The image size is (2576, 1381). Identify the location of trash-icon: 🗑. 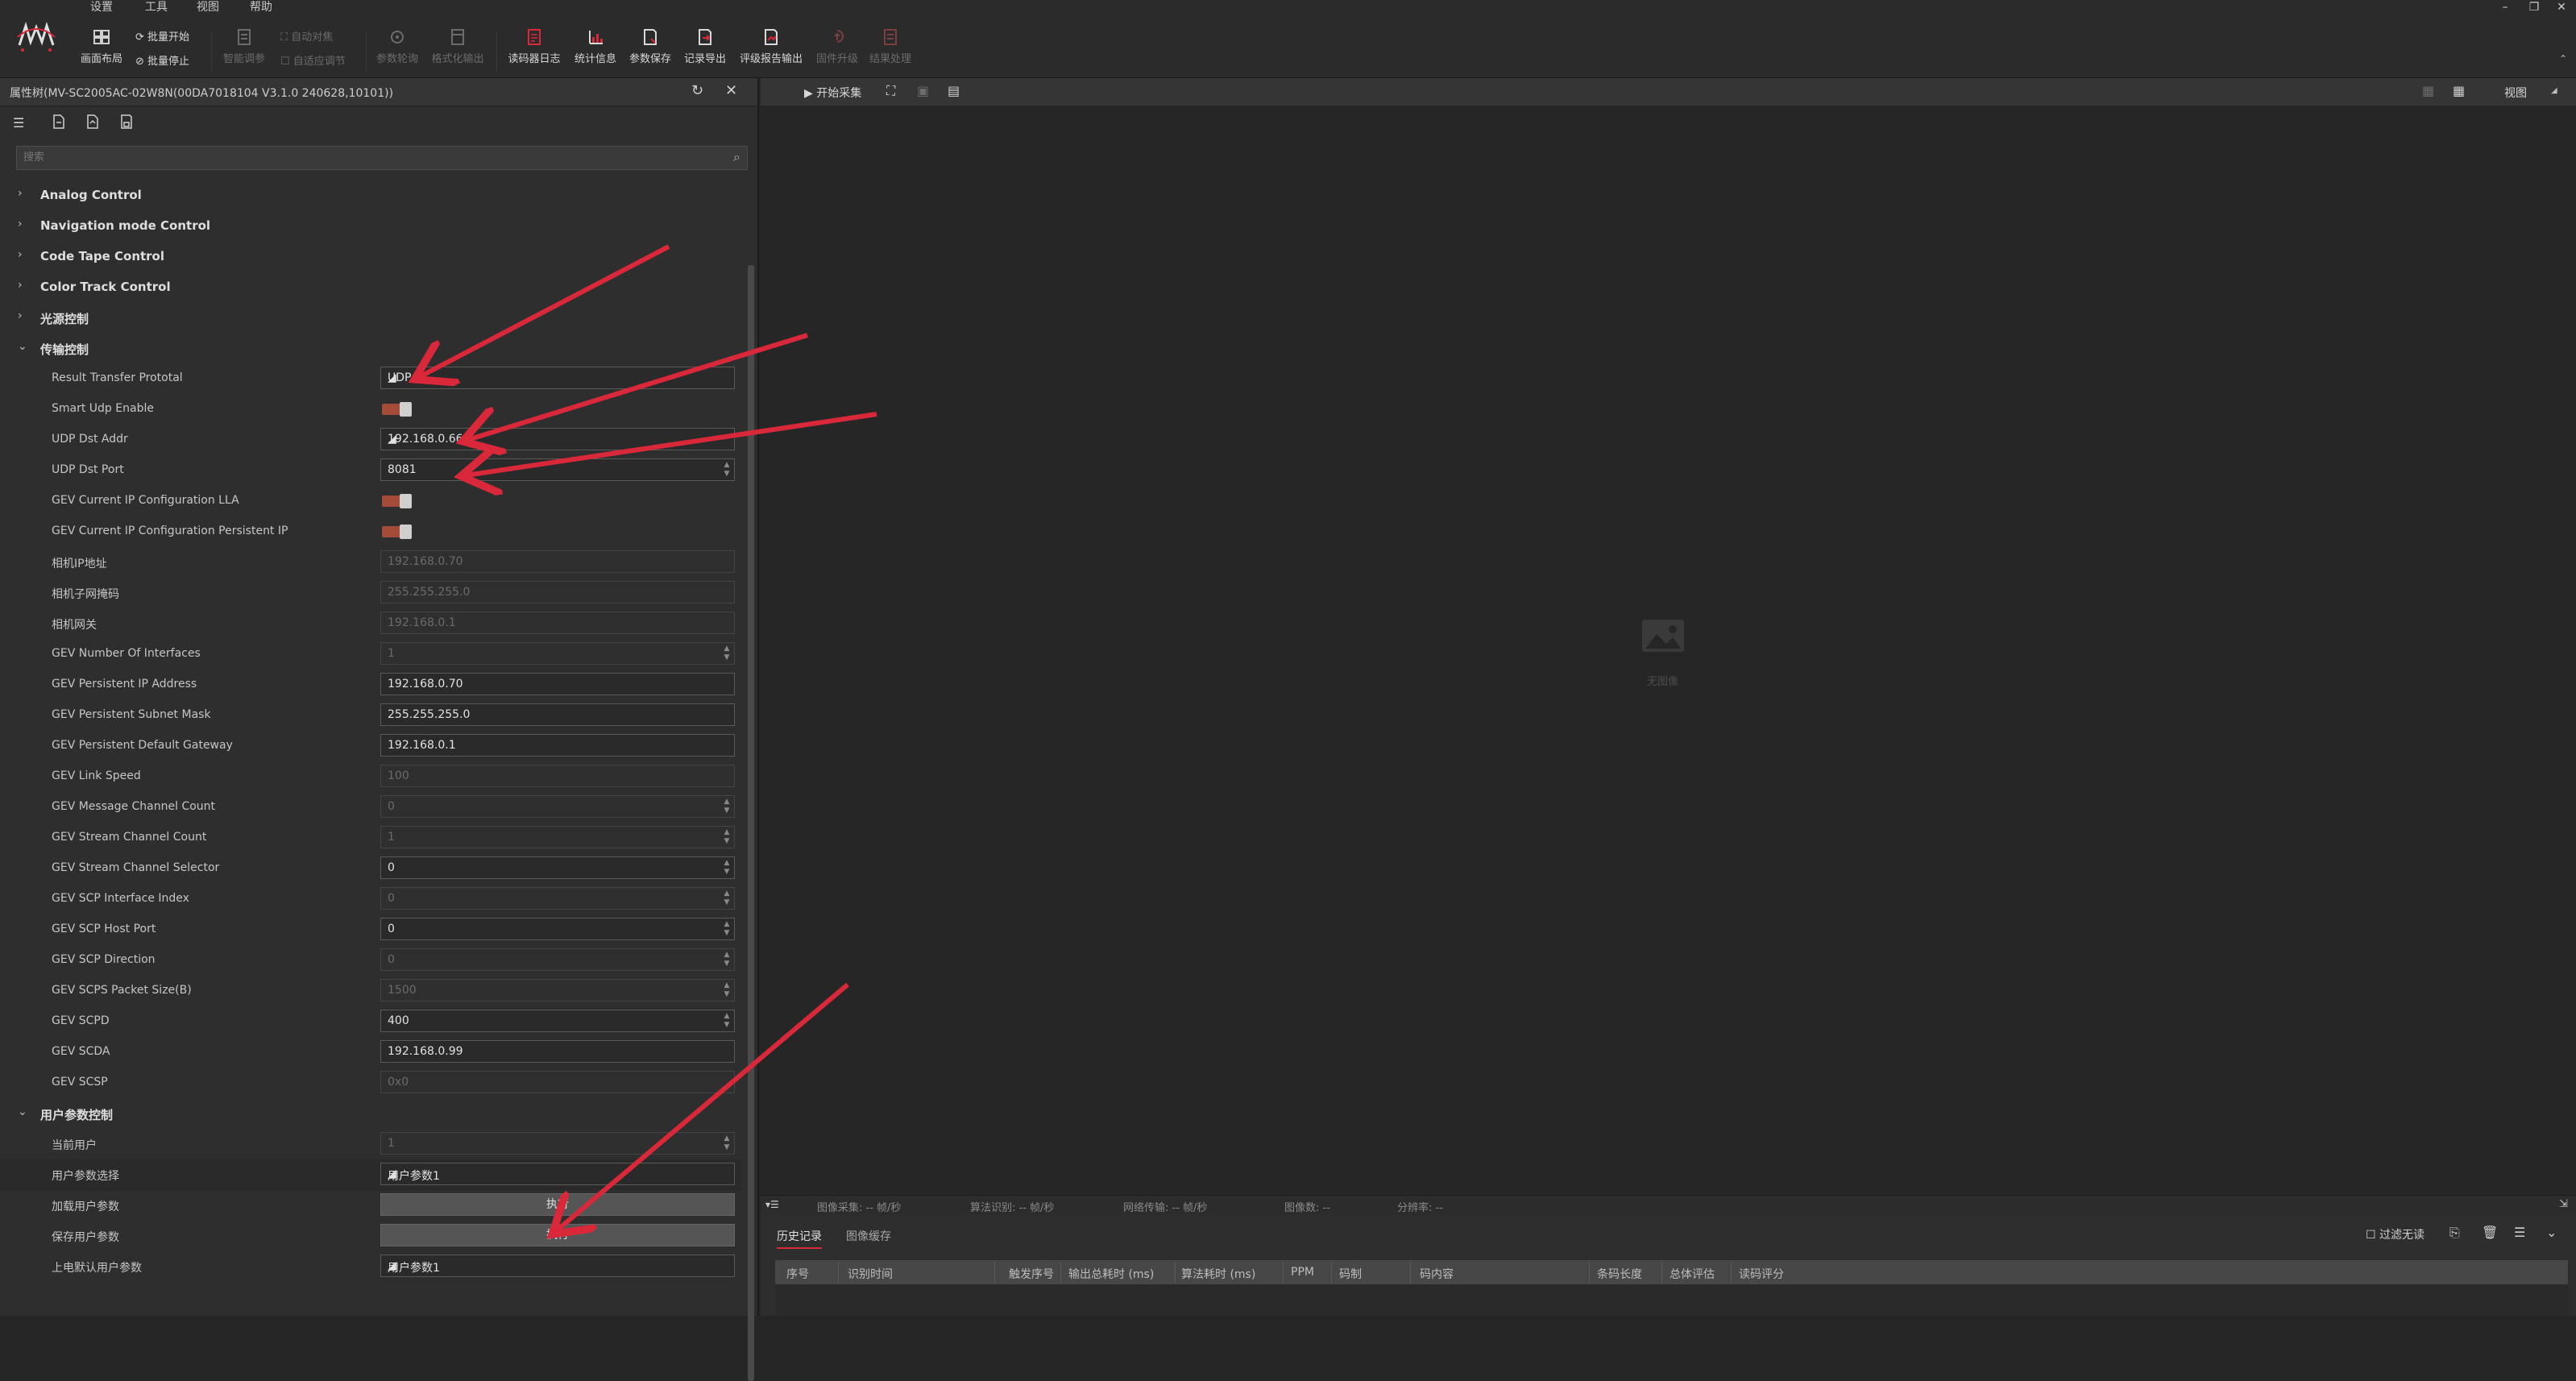
(2490, 1233).